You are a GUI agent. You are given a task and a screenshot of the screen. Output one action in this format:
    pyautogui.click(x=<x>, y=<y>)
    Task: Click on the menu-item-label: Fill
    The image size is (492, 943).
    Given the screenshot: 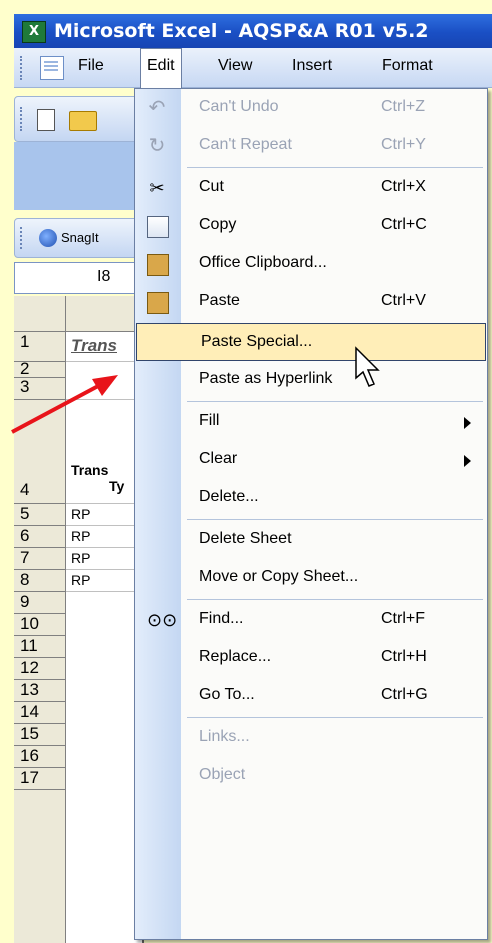 What is the action you would take?
    pyautogui.click(x=209, y=420)
    